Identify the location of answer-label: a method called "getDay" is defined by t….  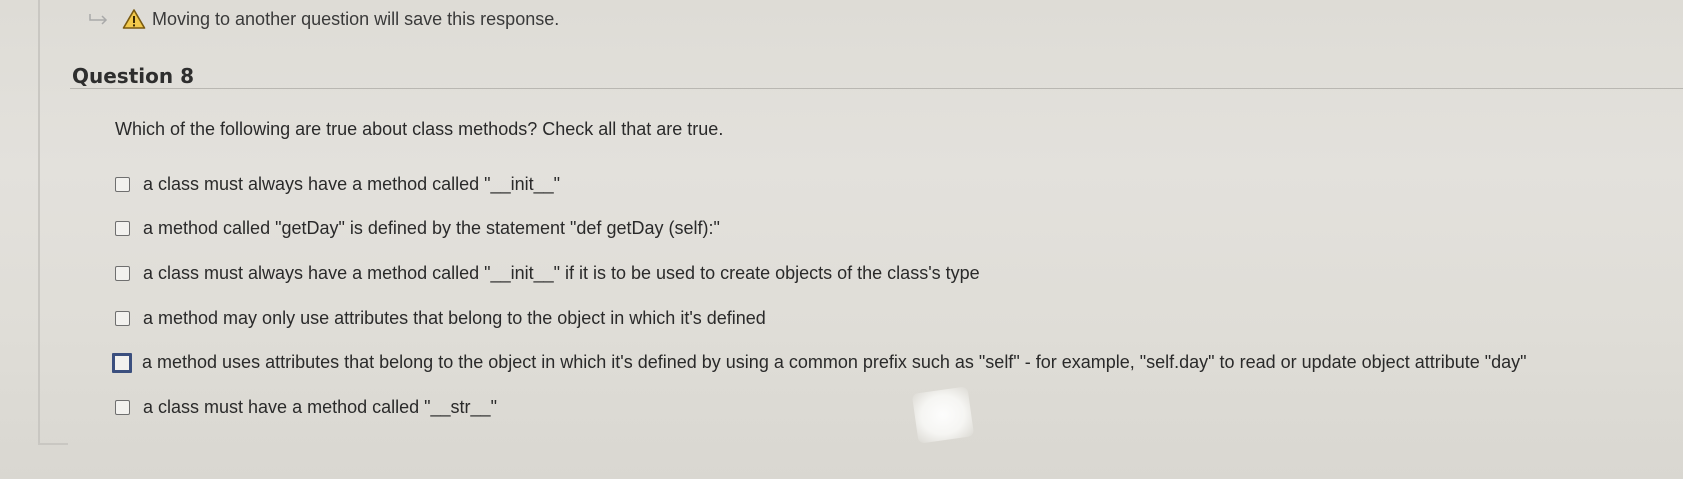
(431, 228).